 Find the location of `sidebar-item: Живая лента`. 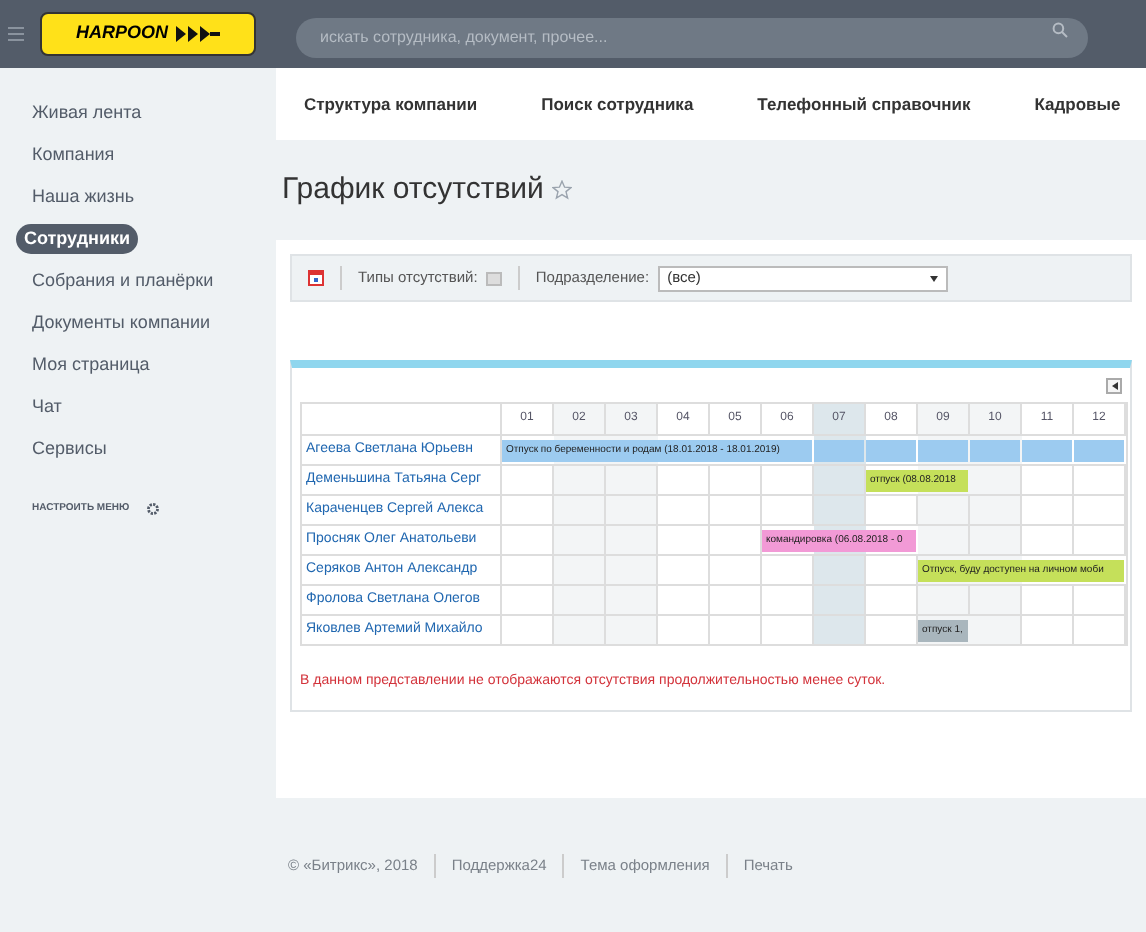

sidebar-item: Живая лента is located at coordinates (87, 113).